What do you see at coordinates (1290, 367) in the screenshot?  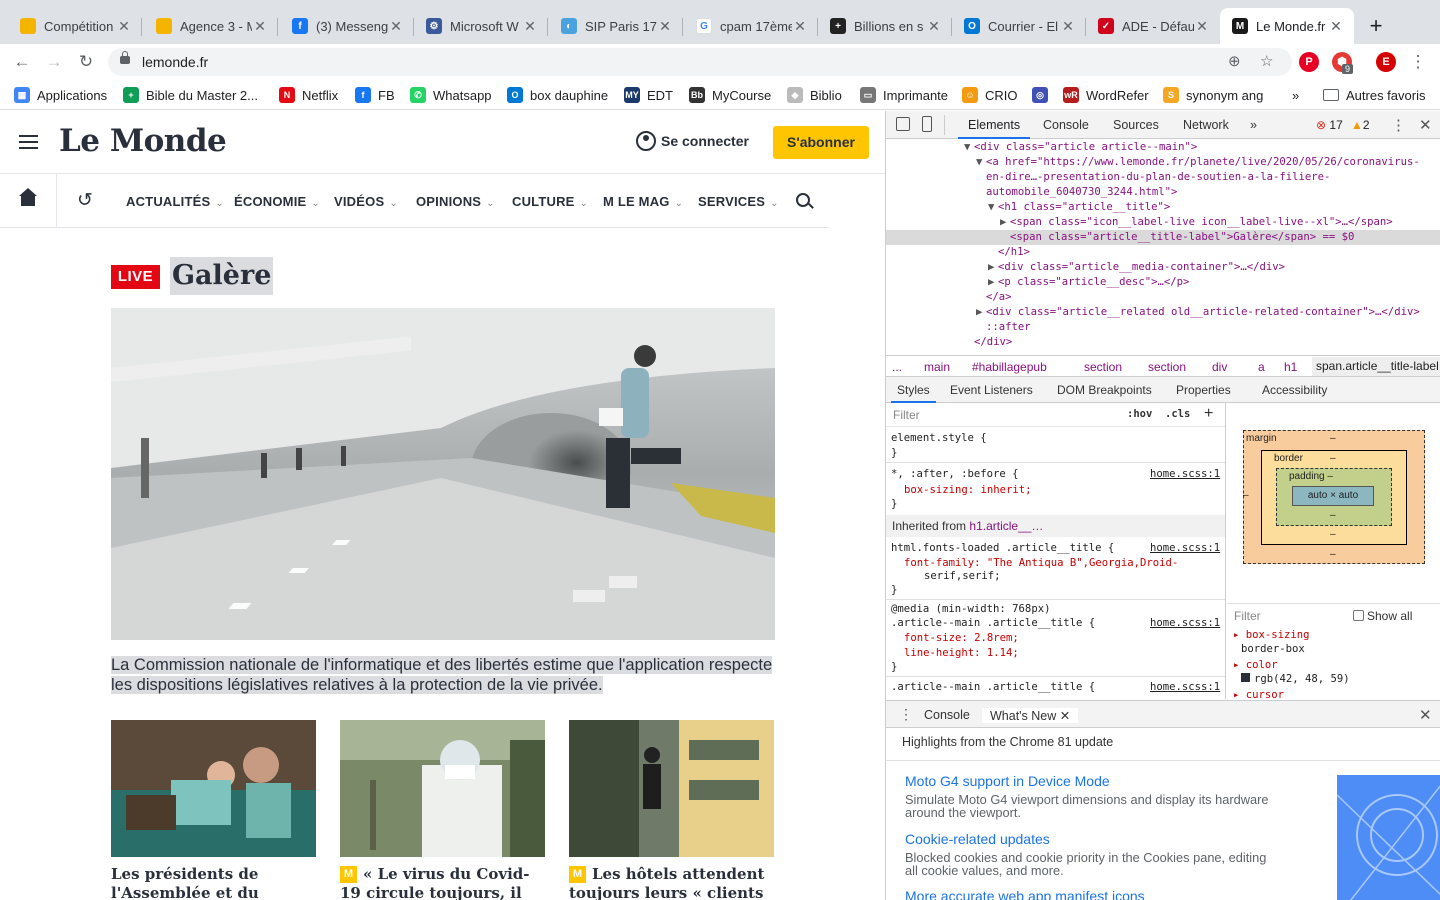 I see `breadcrumb-item: h1` at bounding box center [1290, 367].